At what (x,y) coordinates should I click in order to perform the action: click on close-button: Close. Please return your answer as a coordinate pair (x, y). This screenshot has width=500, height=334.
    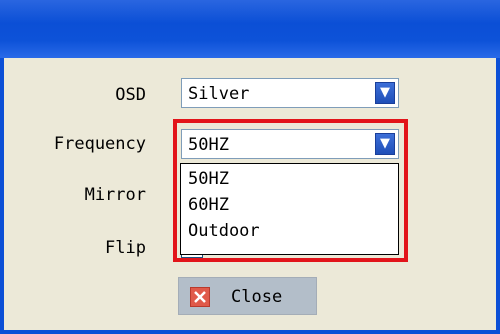
    Looking at the image, I should click on (247, 296).